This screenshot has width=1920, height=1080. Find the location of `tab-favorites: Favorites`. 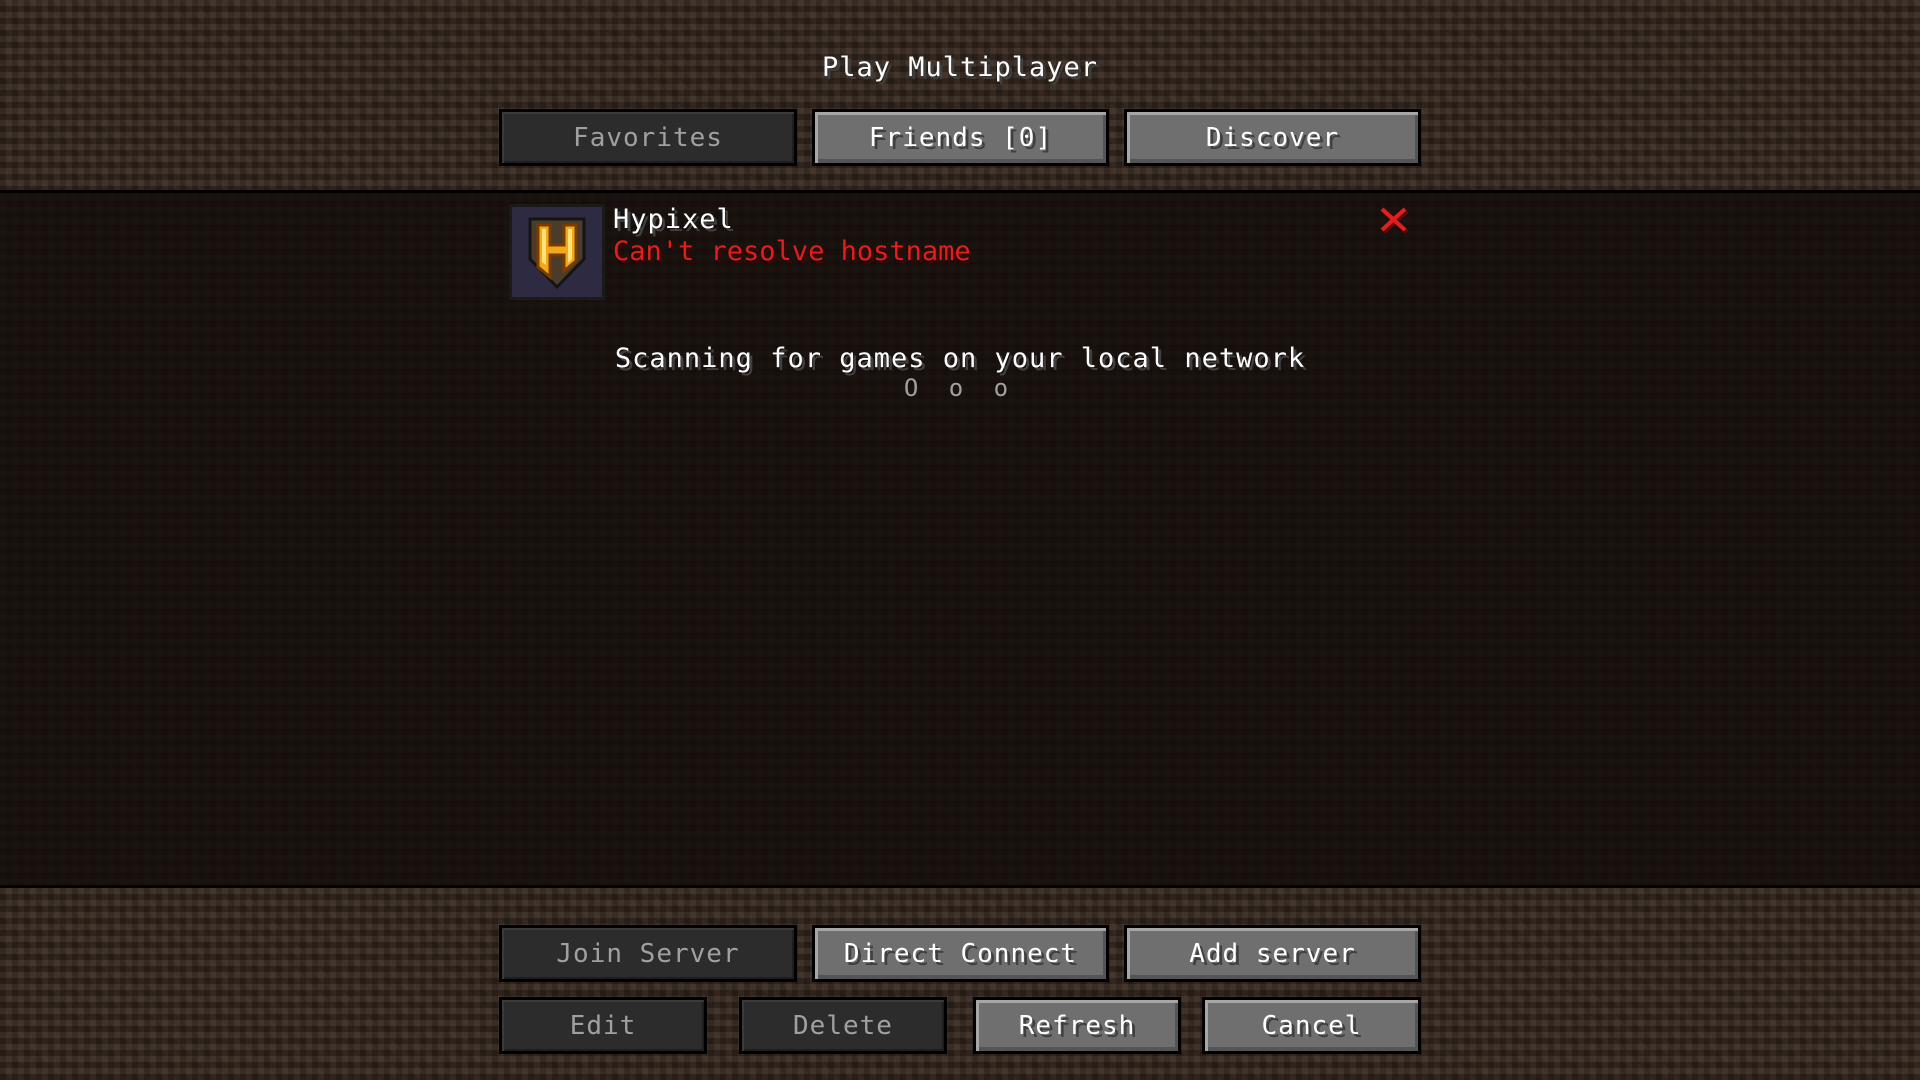

tab-favorites: Favorites is located at coordinates (648, 137).